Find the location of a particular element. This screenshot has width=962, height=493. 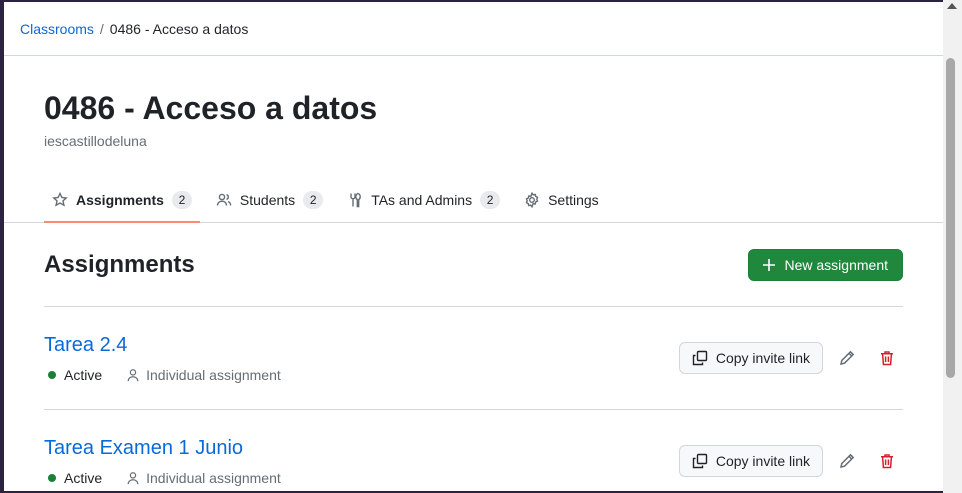

tab-tas-and-admins-count: 2 is located at coordinates (490, 199).